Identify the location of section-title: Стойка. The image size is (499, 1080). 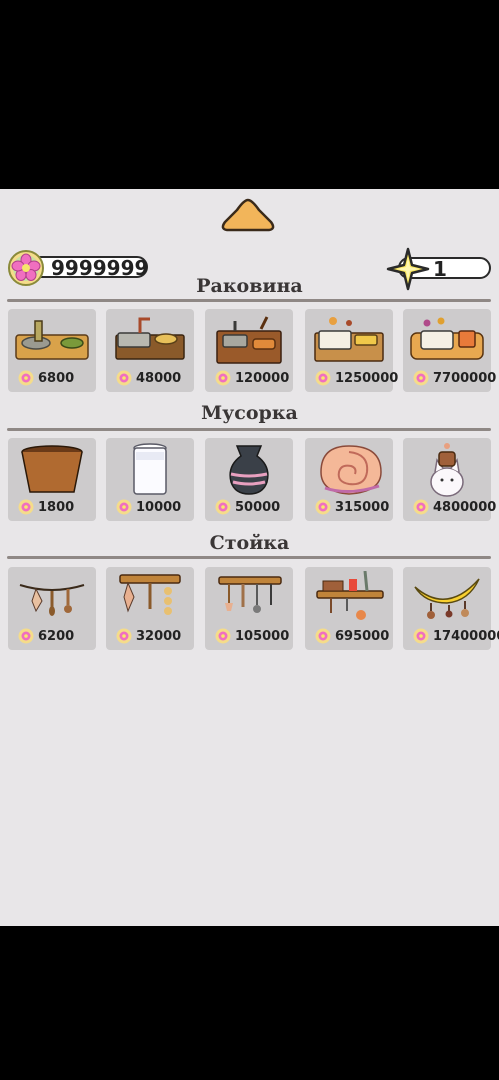
(249, 543).